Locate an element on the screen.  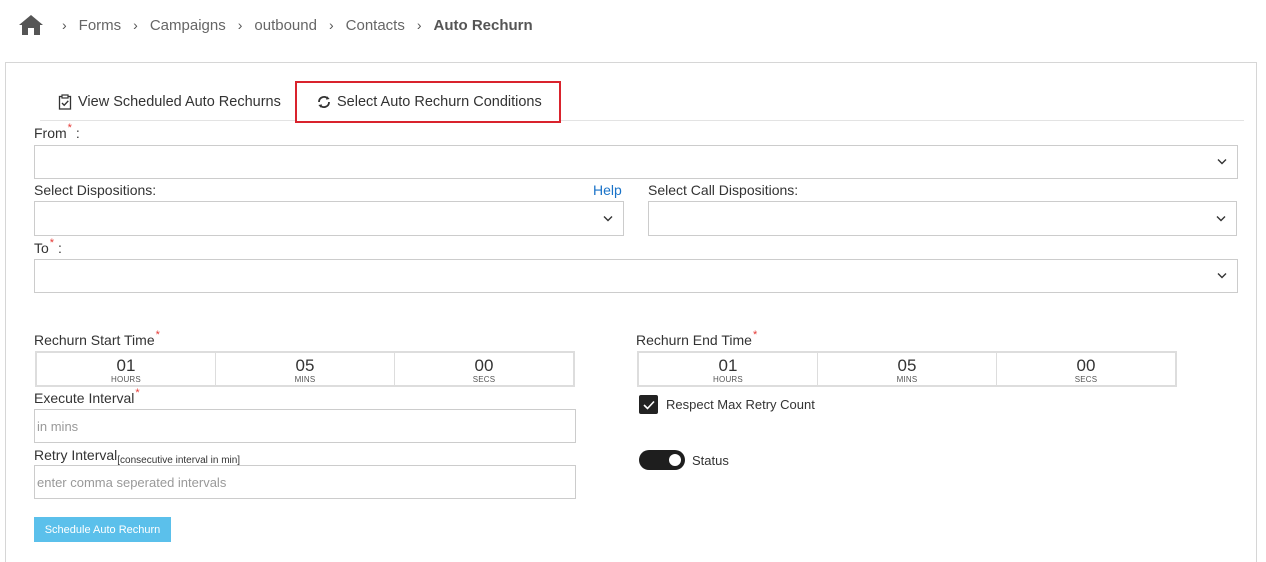
tab-select-conditions-label: Select Auto Rechurn Conditions is located at coordinates (439, 102).